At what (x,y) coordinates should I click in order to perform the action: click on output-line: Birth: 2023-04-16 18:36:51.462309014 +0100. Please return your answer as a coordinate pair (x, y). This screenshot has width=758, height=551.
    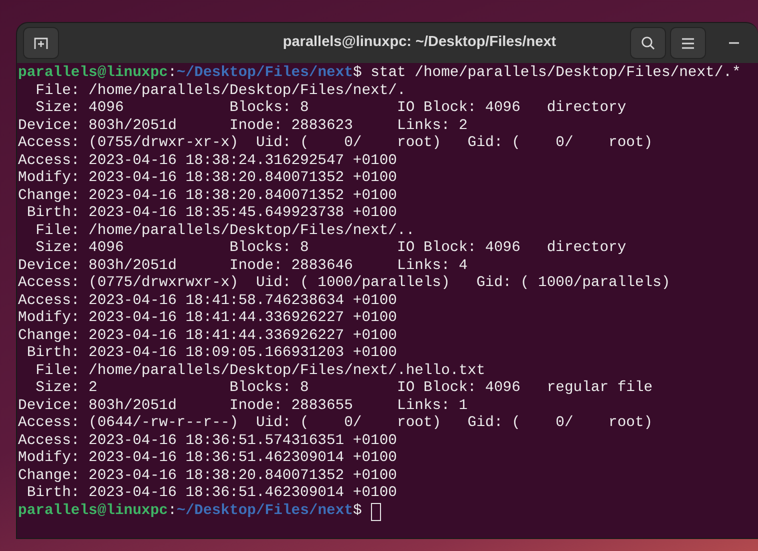
    Looking at the image, I should click on (211, 493).